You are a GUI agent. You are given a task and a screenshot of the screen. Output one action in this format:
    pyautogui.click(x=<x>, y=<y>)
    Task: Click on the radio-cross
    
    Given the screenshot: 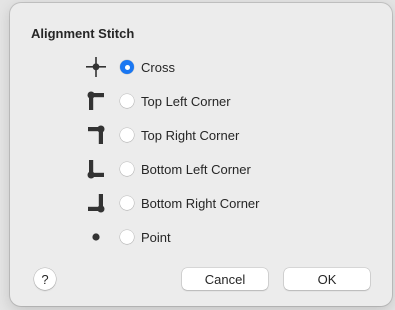 What is the action you would take?
    pyautogui.click(x=127, y=67)
    